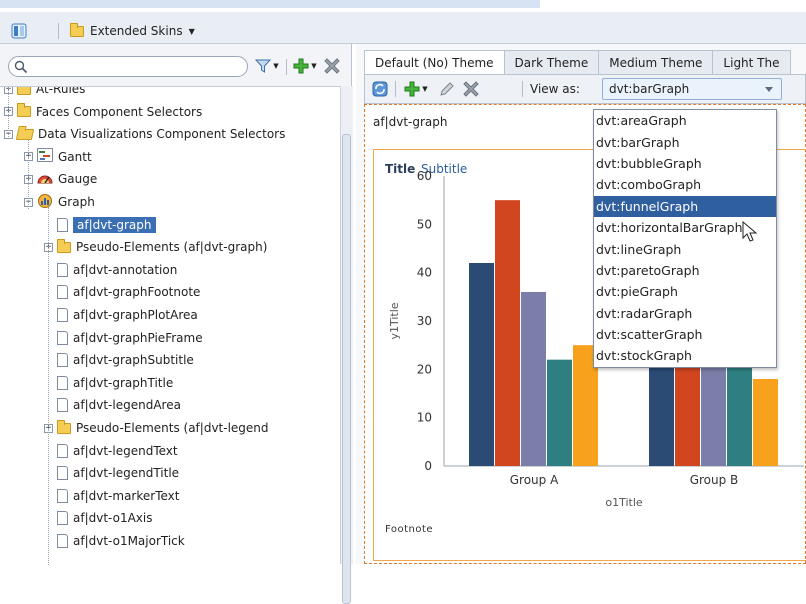  What do you see at coordinates (127, 405) in the screenshot?
I see `tree-item-label: af|dvt-legendArea` at bounding box center [127, 405].